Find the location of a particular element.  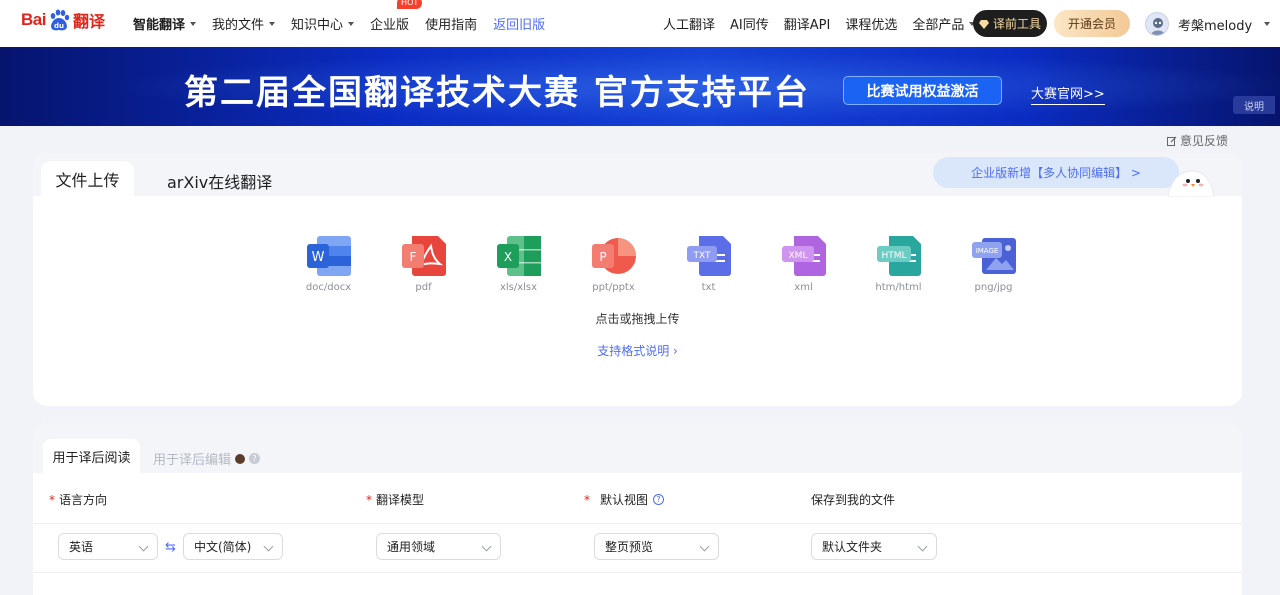

select-value: 通用领域 is located at coordinates (411, 547).